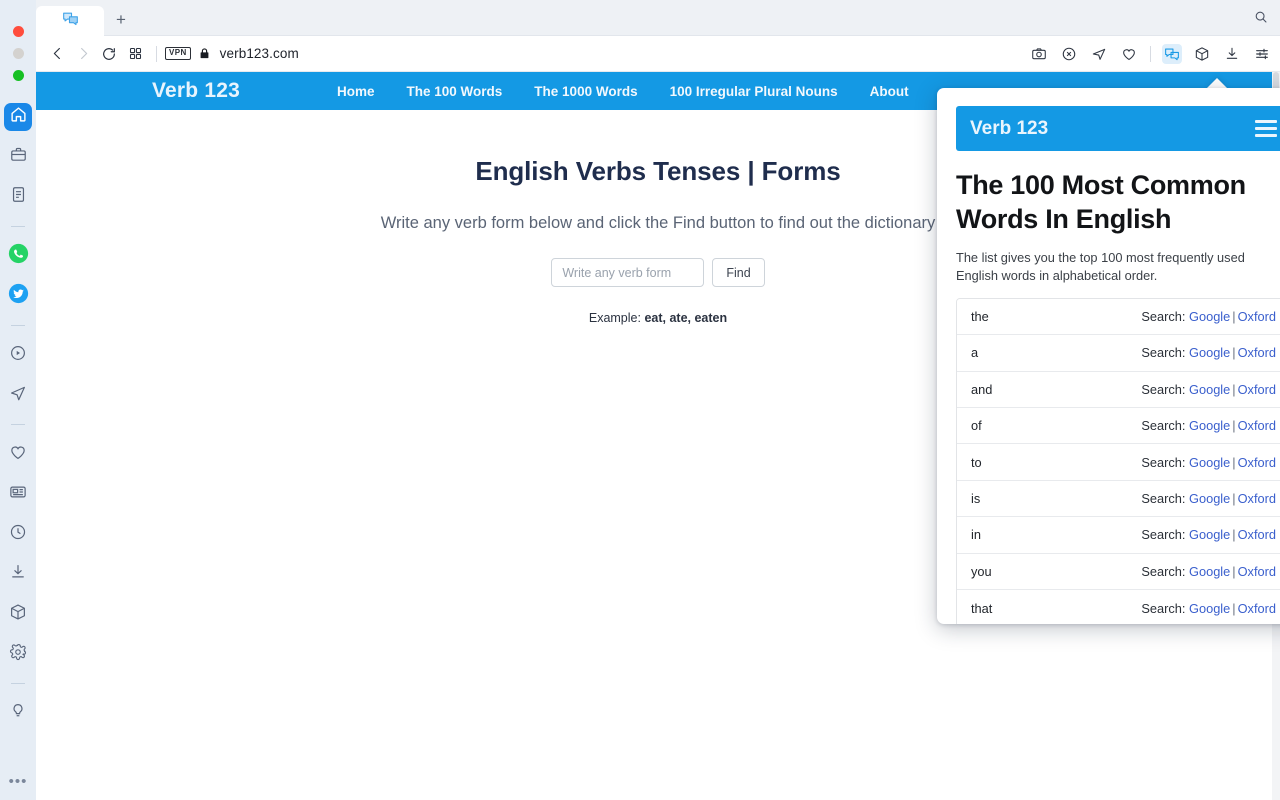 The width and height of the screenshot is (1280, 800). I want to click on new-tab-button: +, so click(121, 19).